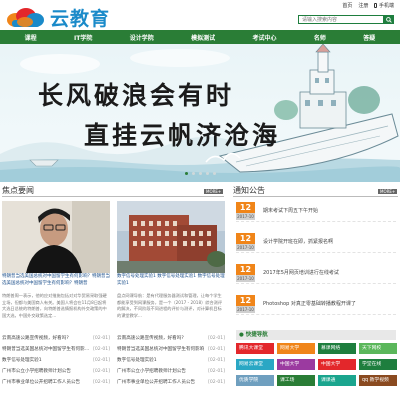  Describe the element at coordinates (341, 19) in the screenshot. I see `search-input` at that location.